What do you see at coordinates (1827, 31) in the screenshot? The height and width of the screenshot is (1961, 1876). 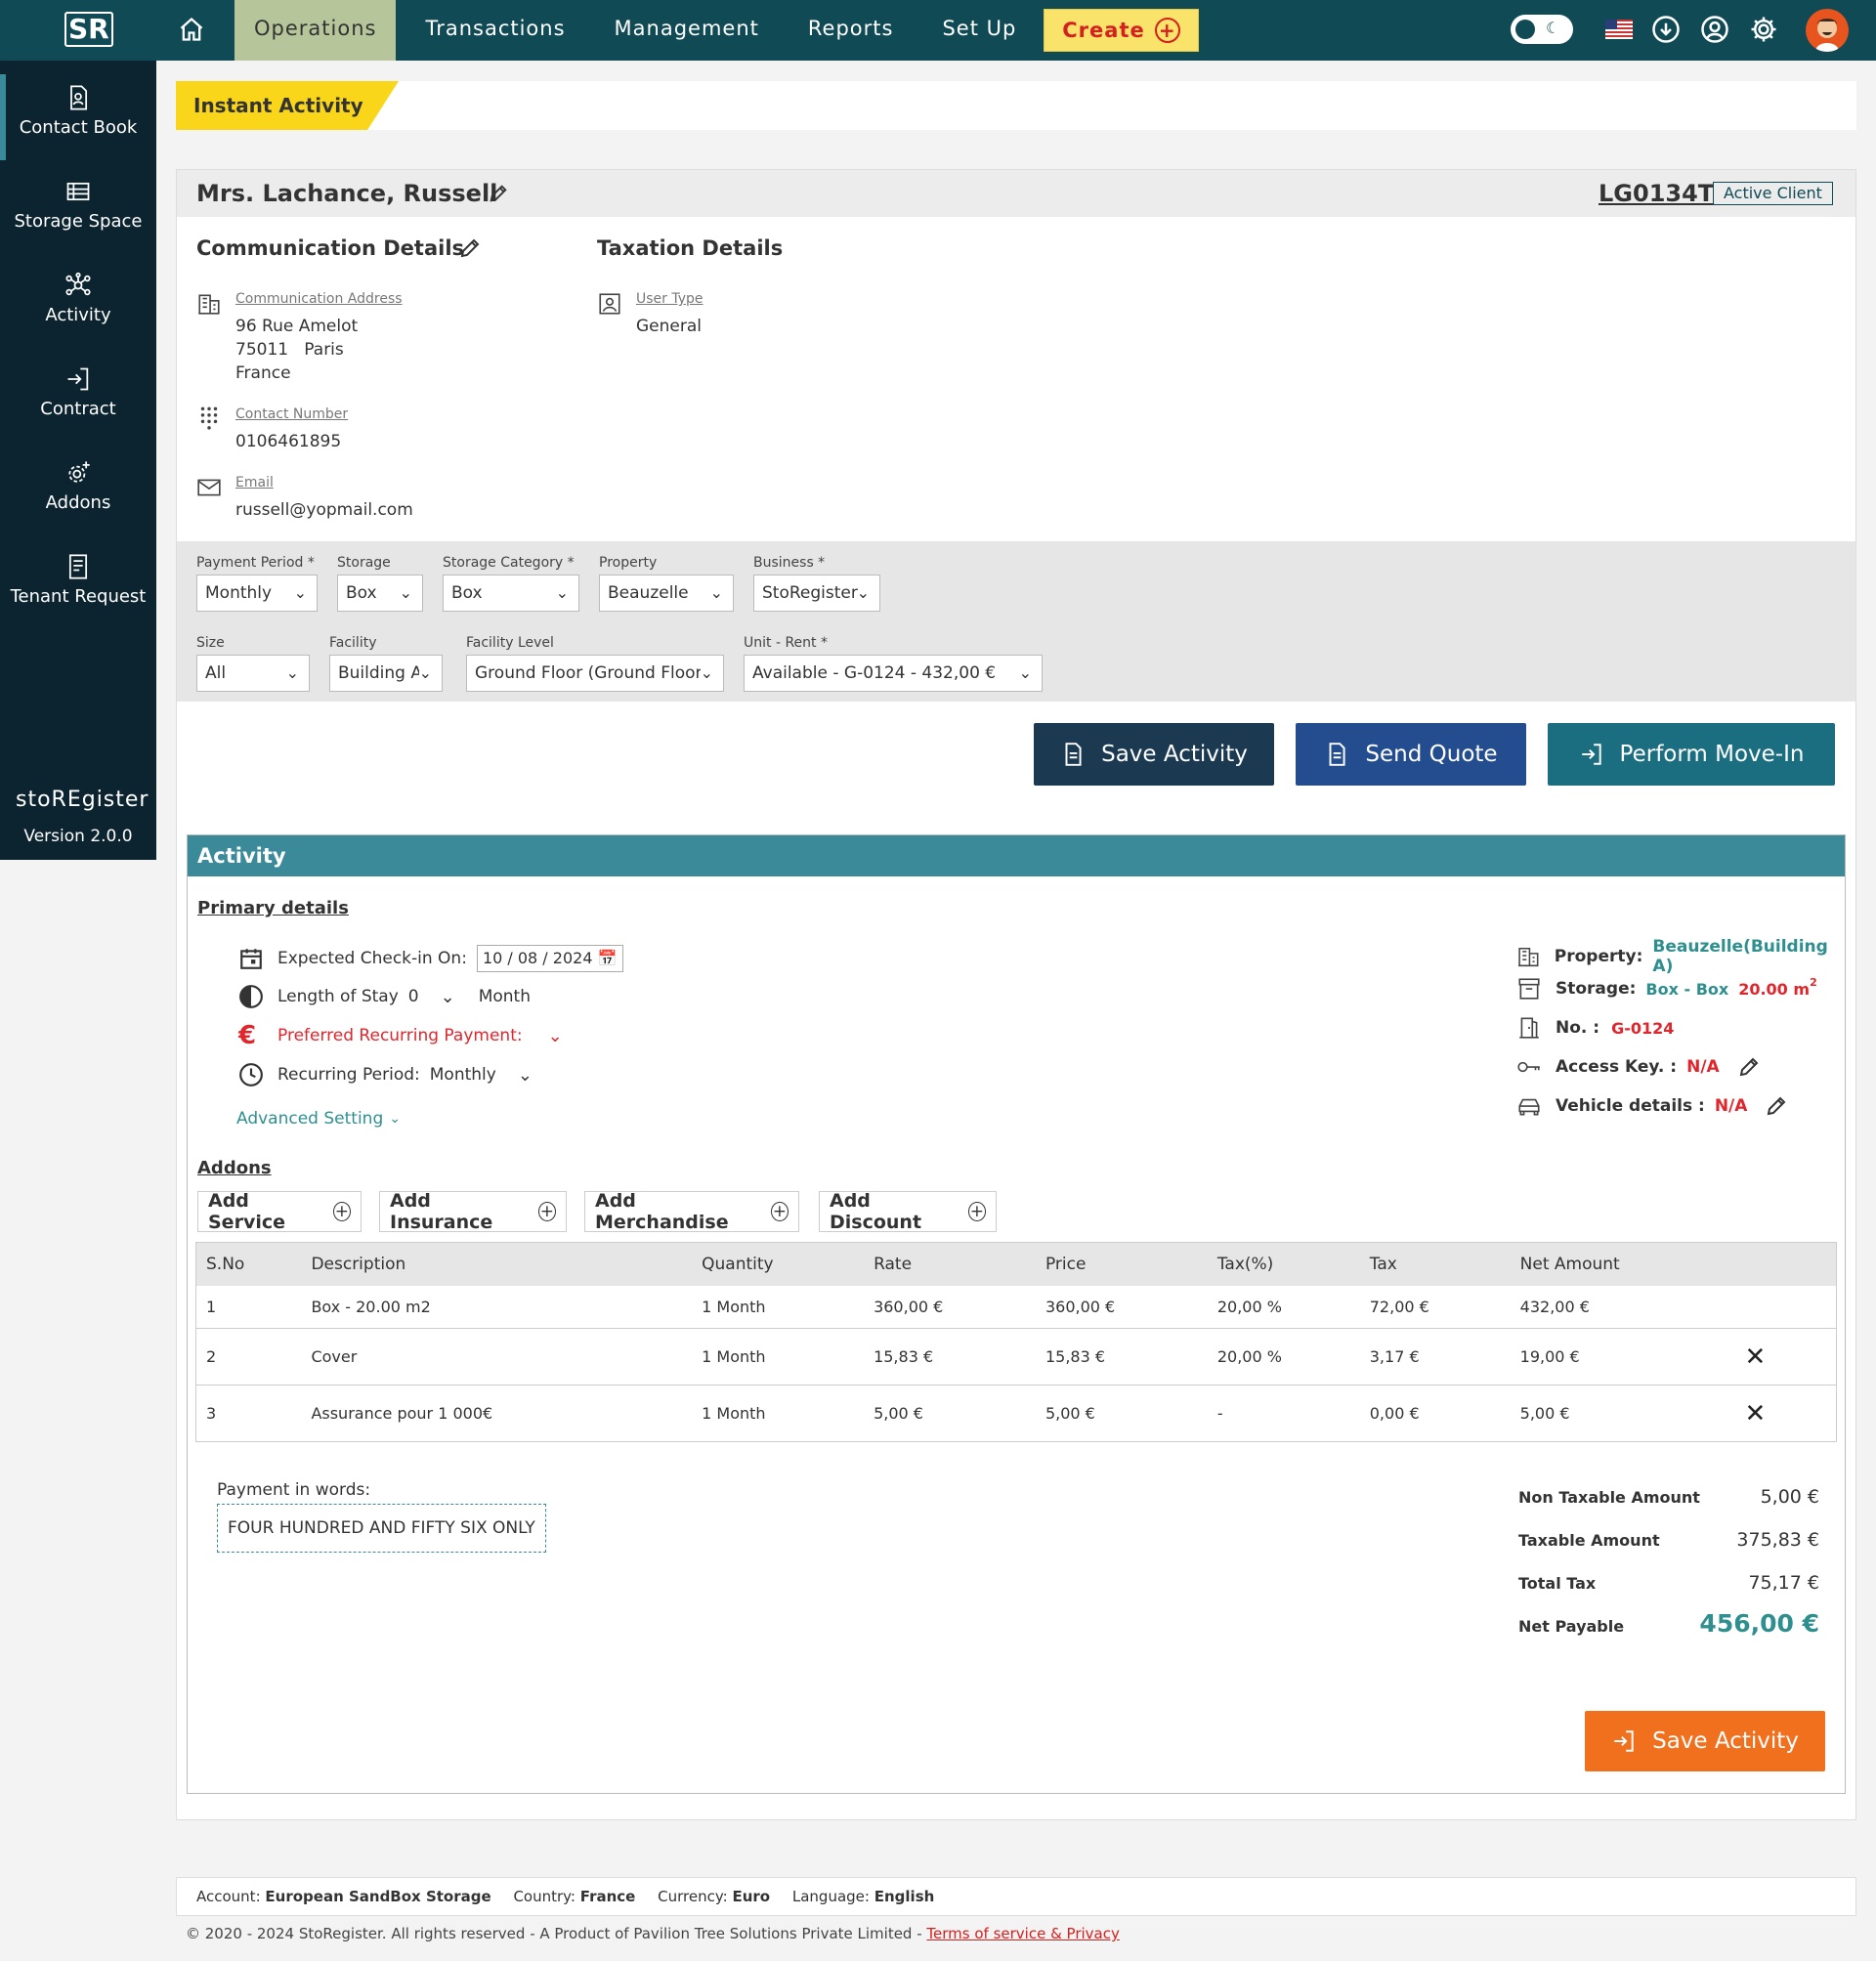 I see `user-avatar` at bounding box center [1827, 31].